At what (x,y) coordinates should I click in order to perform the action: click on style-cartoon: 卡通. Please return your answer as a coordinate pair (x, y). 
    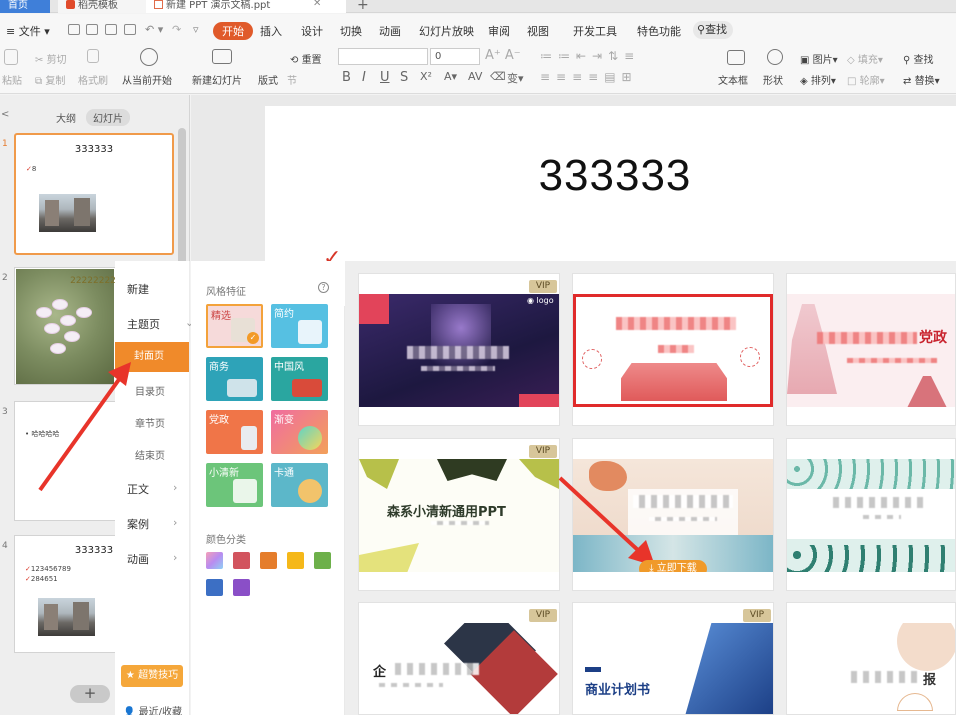
    Looking at the image, I should click on (299, 485).